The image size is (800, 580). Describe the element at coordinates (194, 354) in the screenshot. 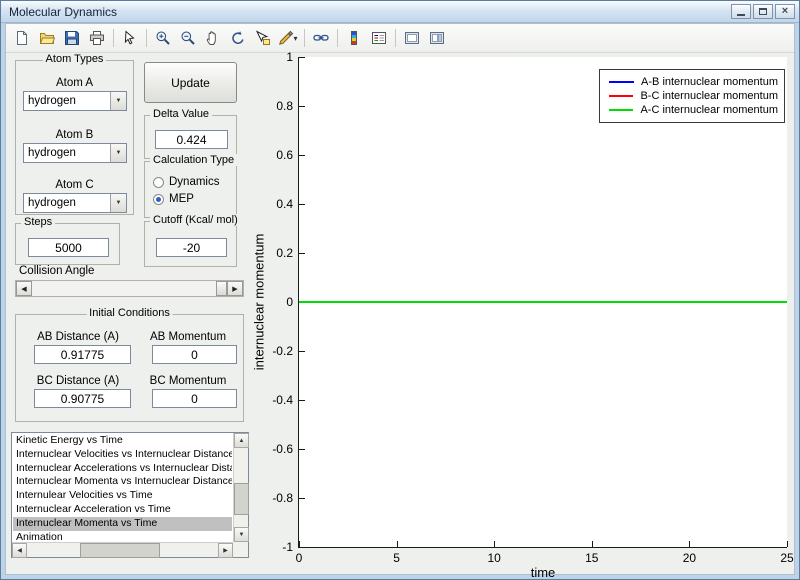

I see `ab-momentum-field: 0` at that location.